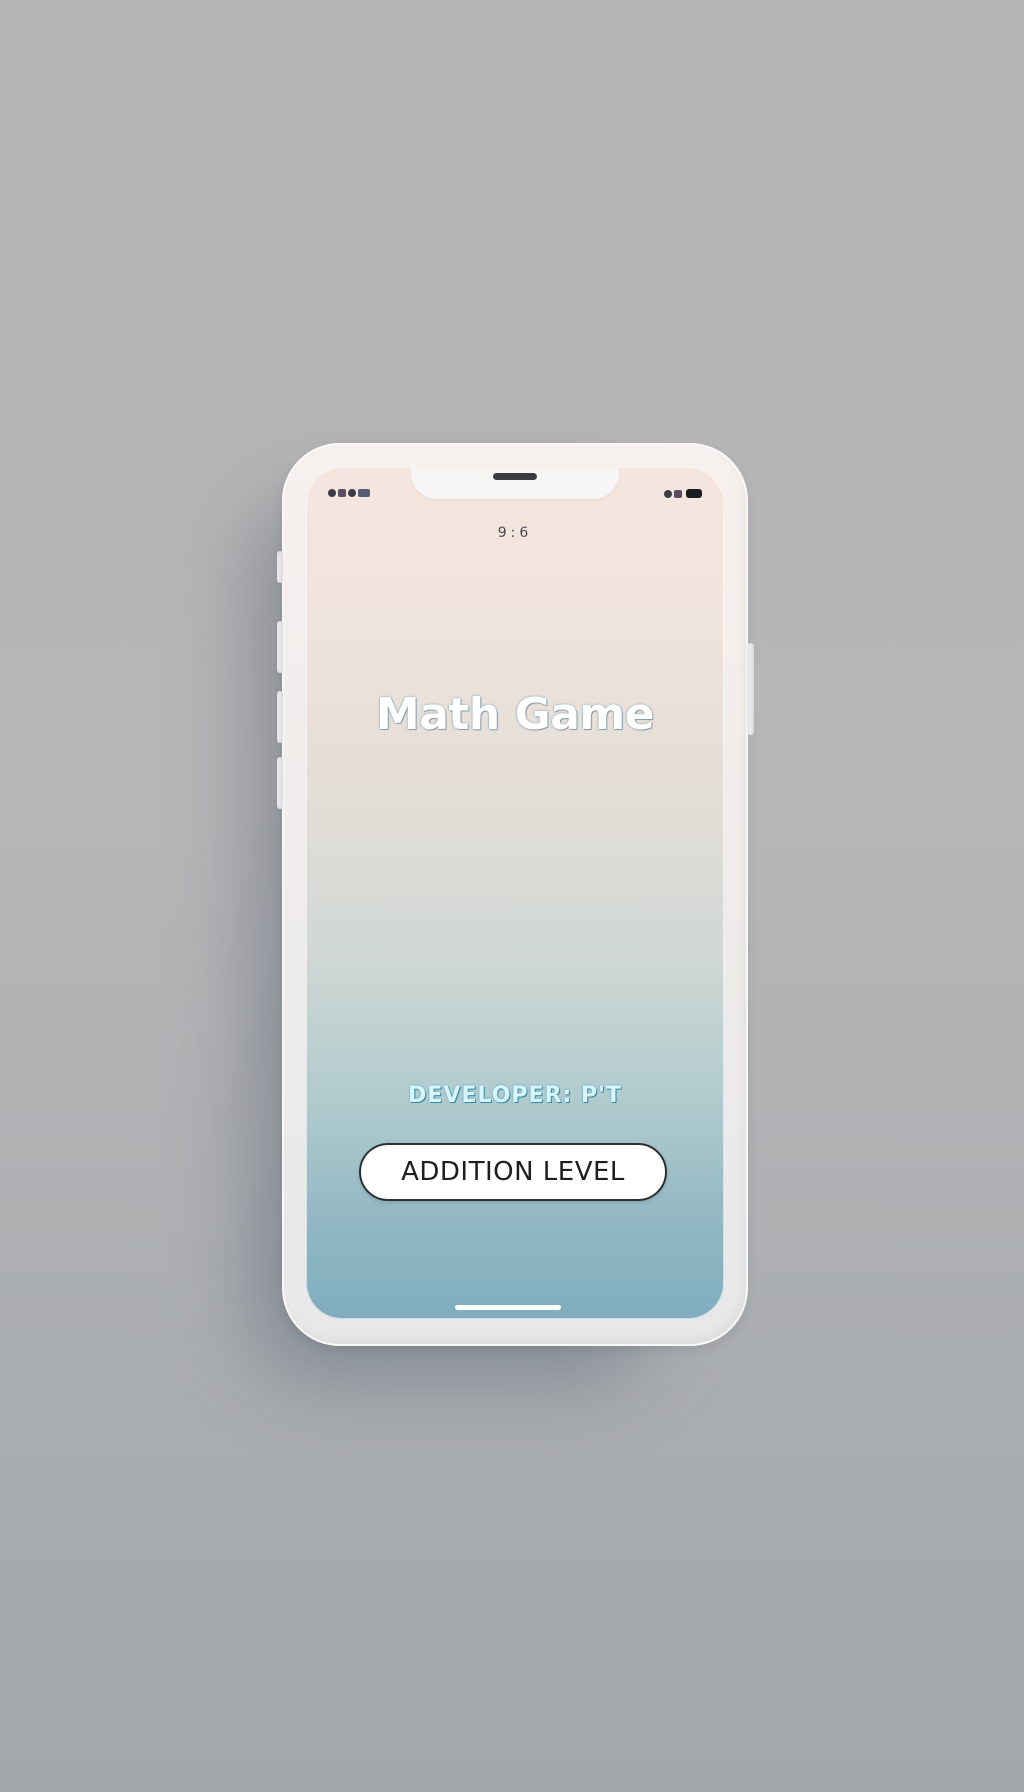 This screenshot has width=1024, height=1792. I want to click on status-bar-right, so click(683, 493).